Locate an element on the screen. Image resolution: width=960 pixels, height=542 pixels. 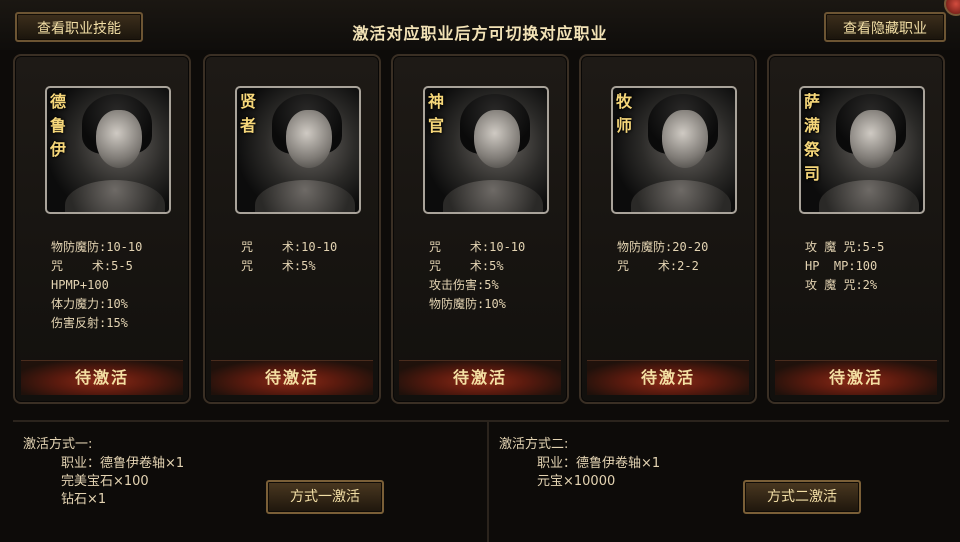
class-stats: 物防魔防:20-20 咒 术:2-2 is located at coordinates (687, 257).